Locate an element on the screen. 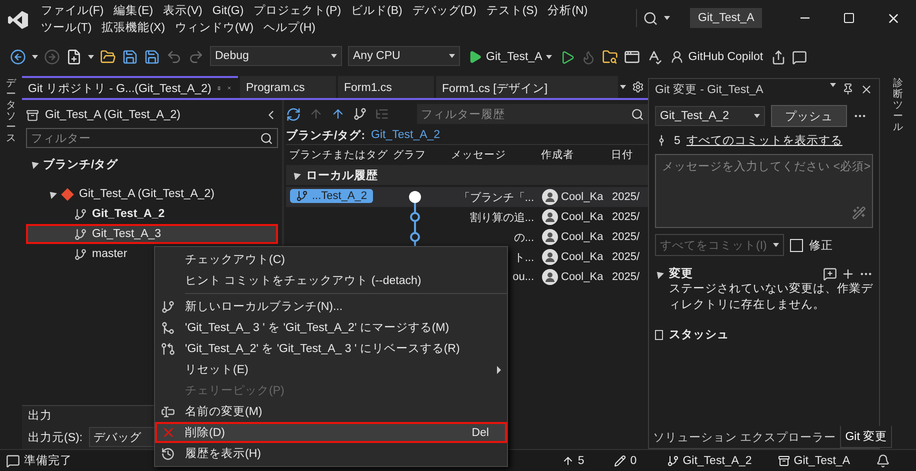  outgoing-commits: 5 is located at coordinates (573, 460).